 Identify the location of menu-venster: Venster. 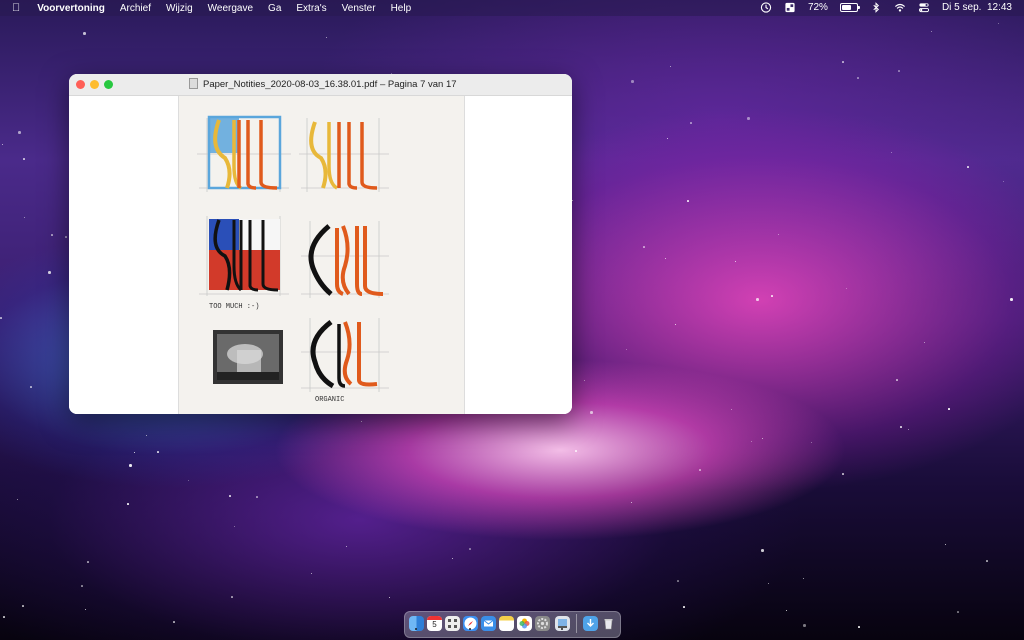
(359, 8).